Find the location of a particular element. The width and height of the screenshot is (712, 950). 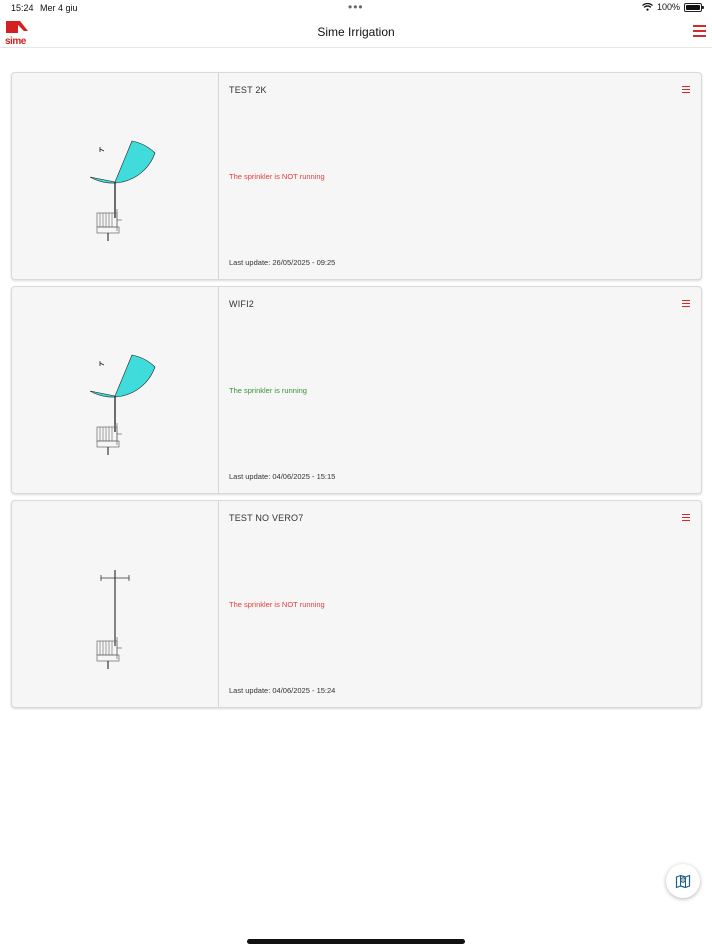

status-time: 15:24 is located at coordinates (22, 8).